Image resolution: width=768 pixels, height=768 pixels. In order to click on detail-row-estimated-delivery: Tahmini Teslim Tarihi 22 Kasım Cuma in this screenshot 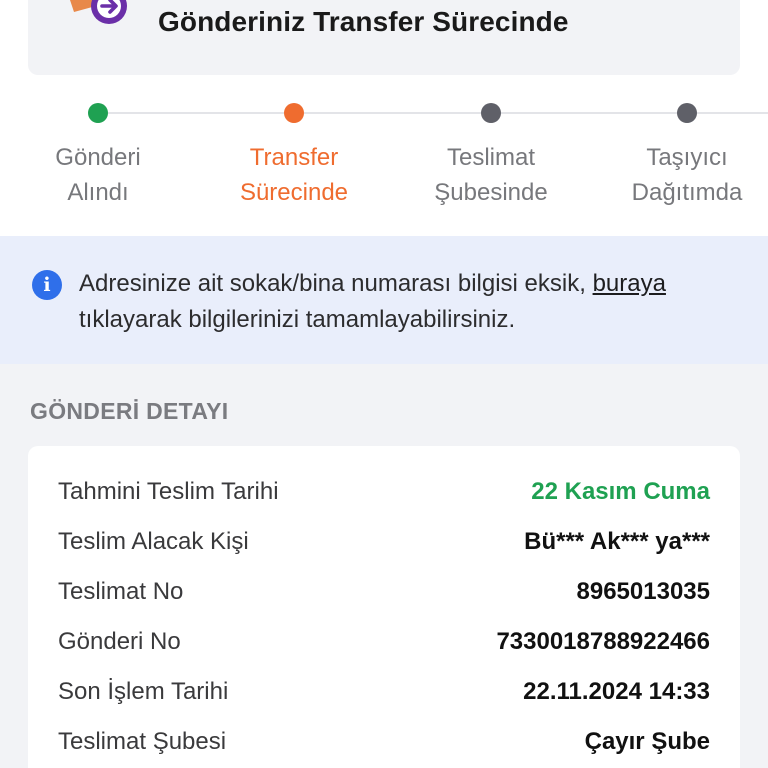, I will do `click(384, 492)`.